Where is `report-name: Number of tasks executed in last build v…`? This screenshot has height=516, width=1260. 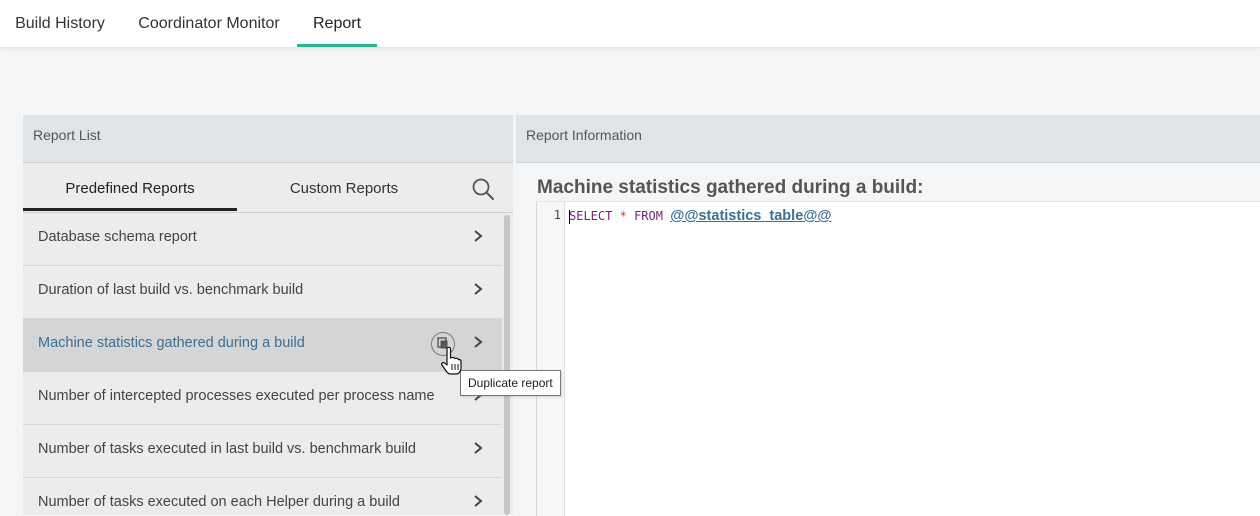
report-name: Number of tasks executed in last build v… is located at coordinates (227, 449).